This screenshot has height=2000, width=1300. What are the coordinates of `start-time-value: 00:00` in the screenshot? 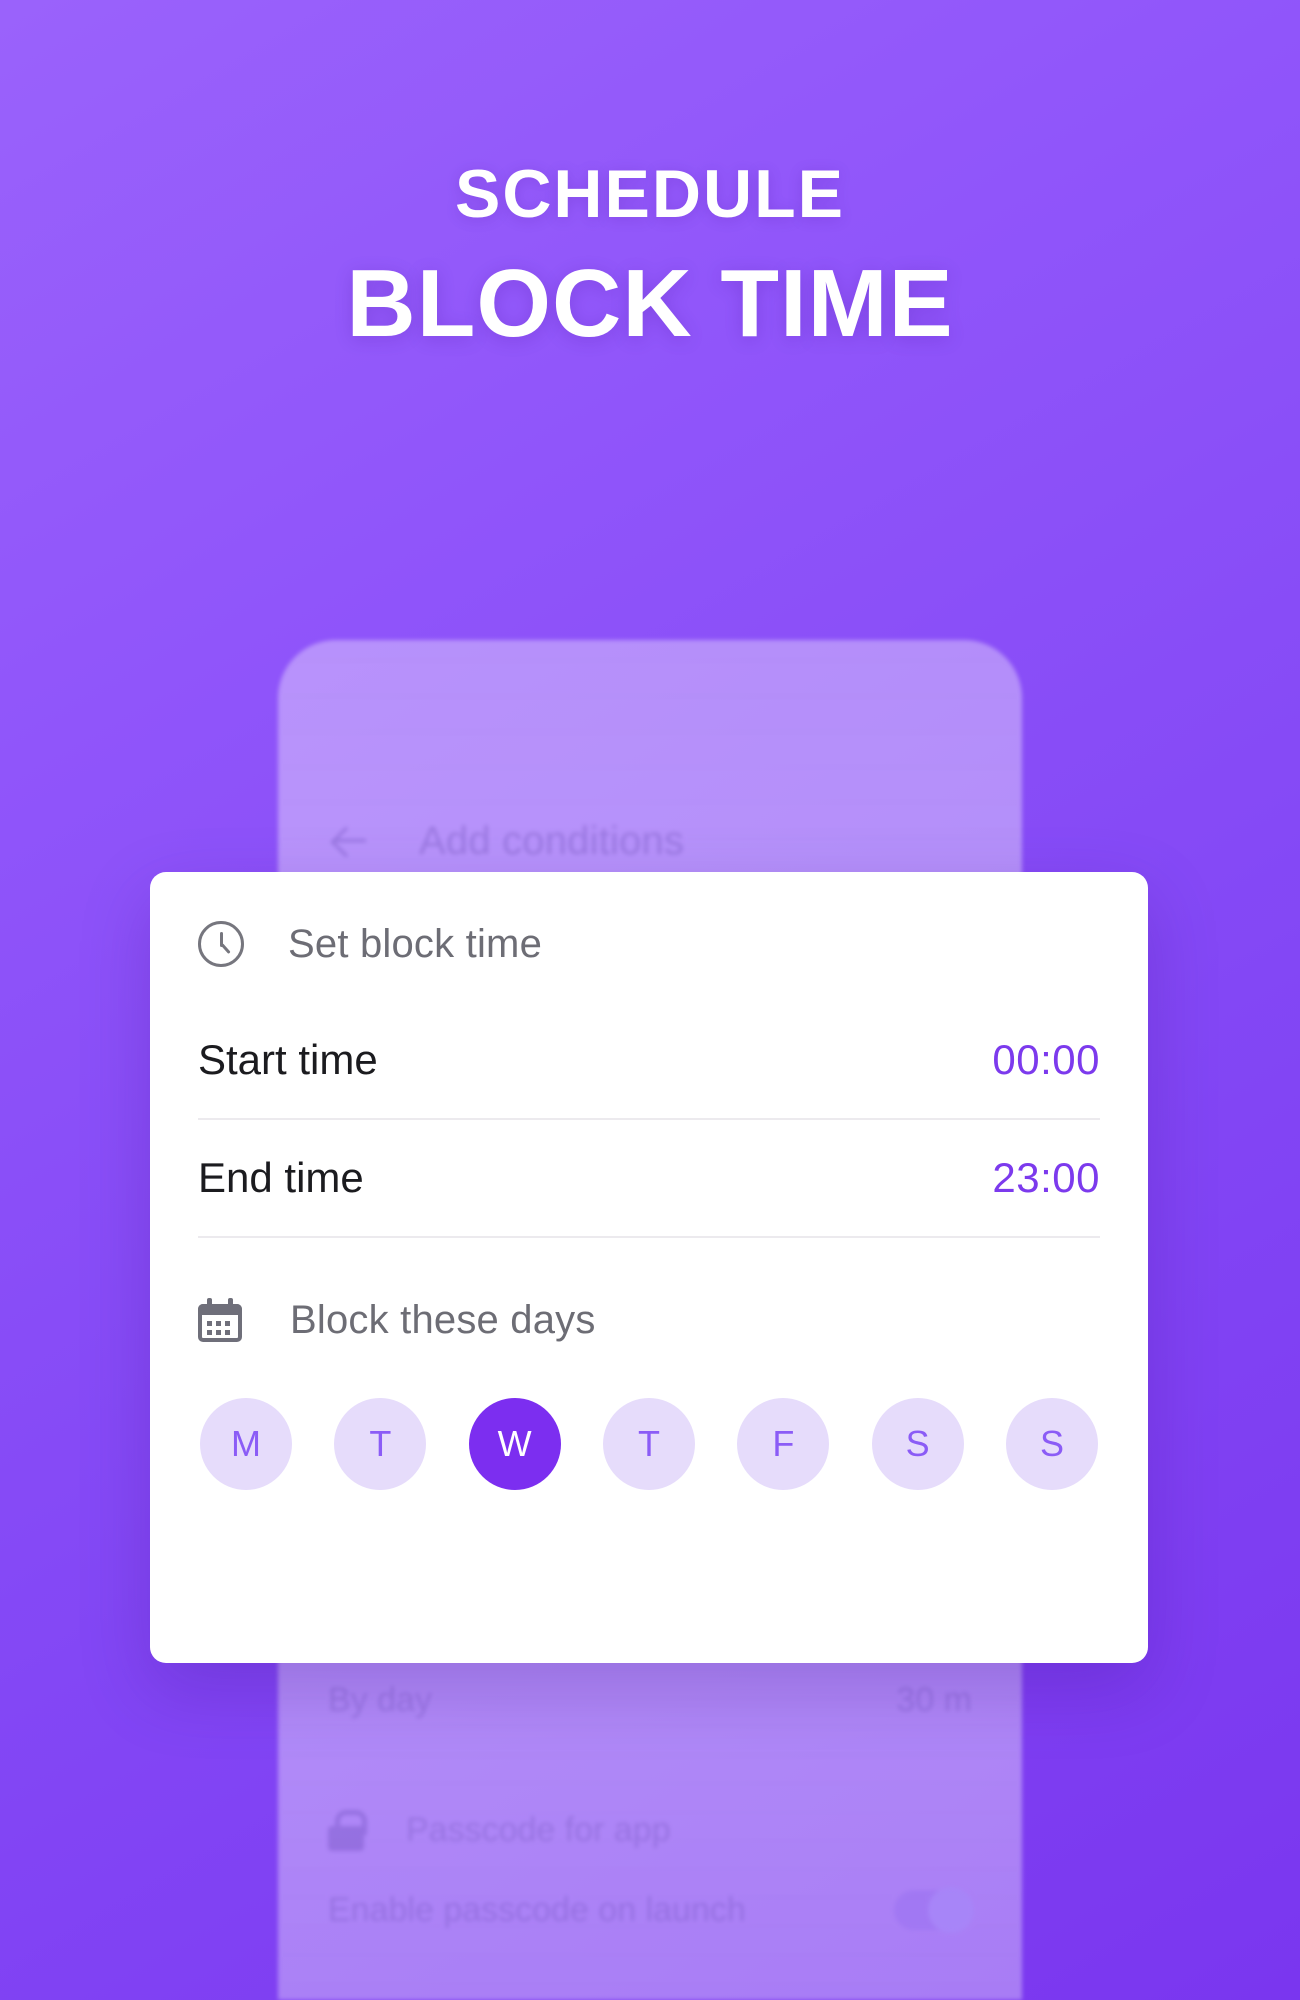 It's located at (1046, 1060).